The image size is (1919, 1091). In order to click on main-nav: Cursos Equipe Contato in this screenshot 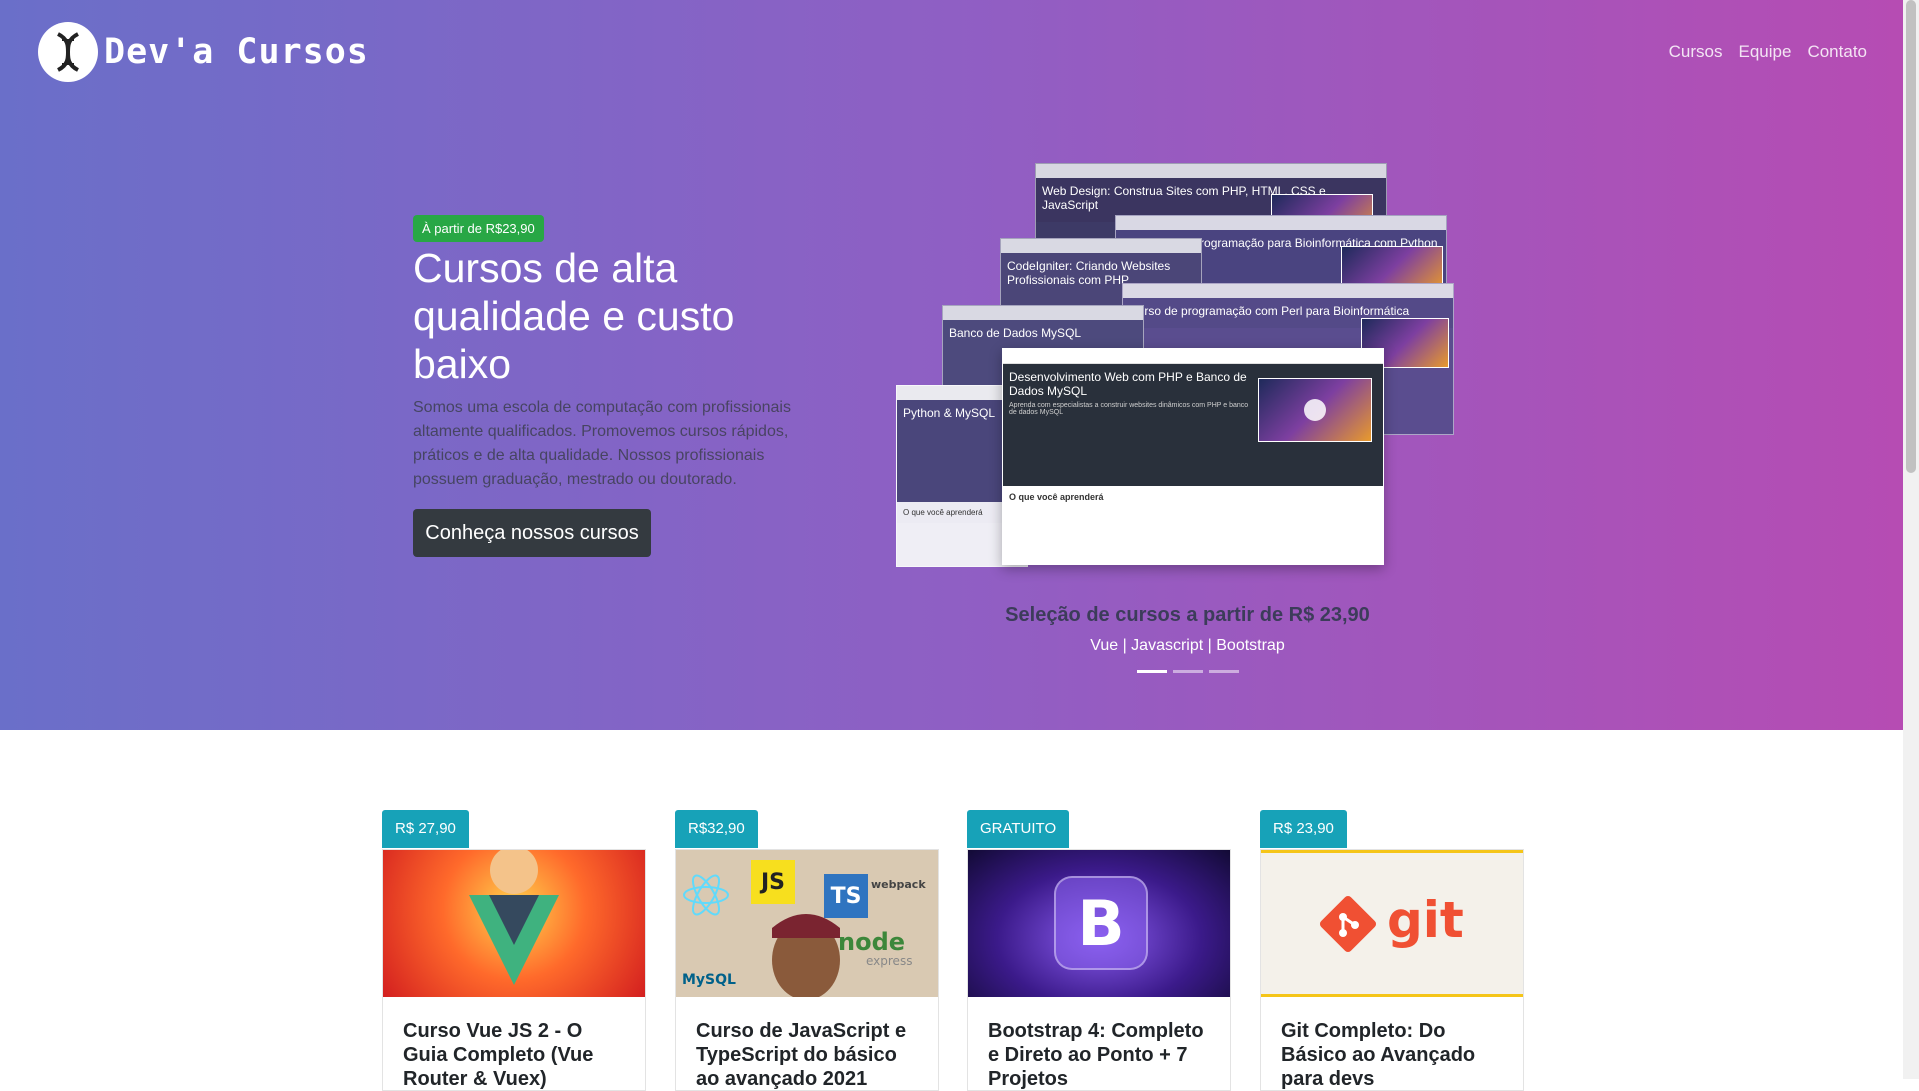, I will do `click(1768, 52)`.